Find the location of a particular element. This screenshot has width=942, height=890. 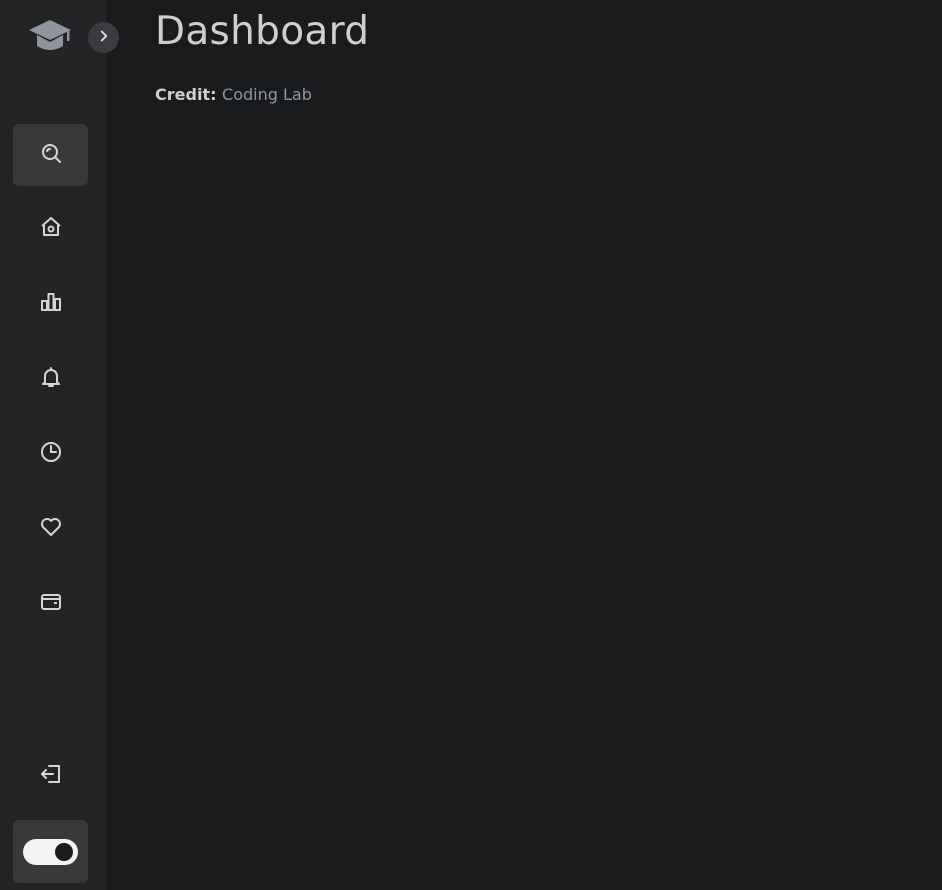

sidebar-item-search is located at coordinates (50, 155).